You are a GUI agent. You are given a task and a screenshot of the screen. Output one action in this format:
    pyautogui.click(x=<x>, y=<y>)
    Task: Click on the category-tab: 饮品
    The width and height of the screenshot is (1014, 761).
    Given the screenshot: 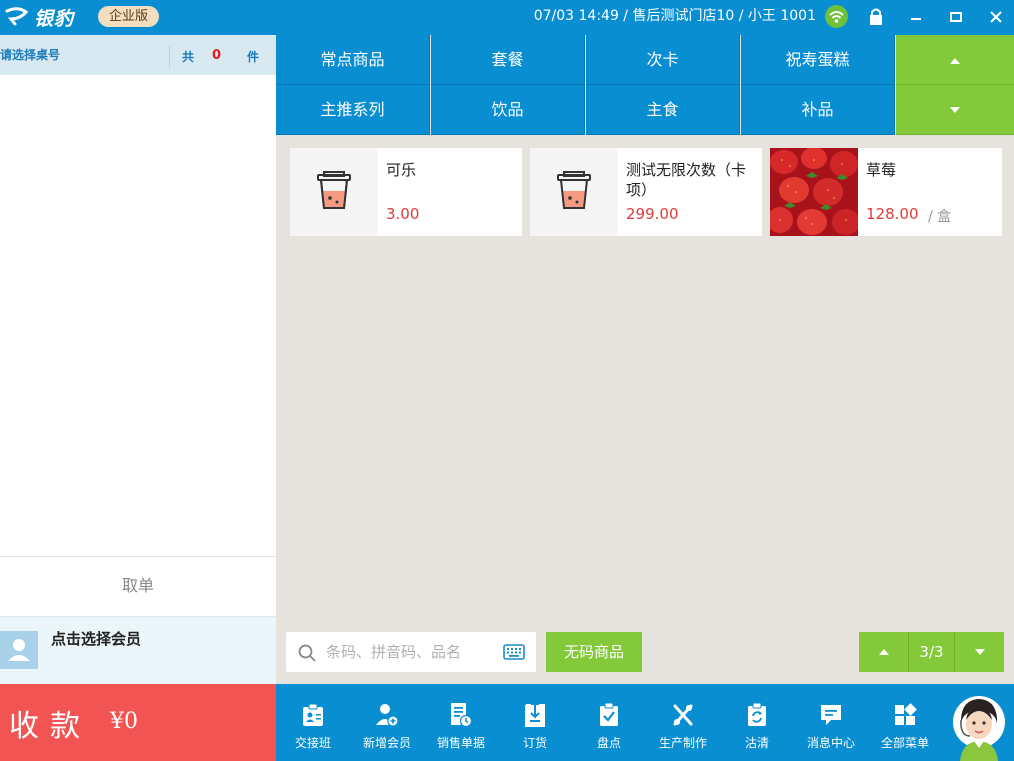 What is the action you would take?
    pyautogui.click(x=508, y=110)
    